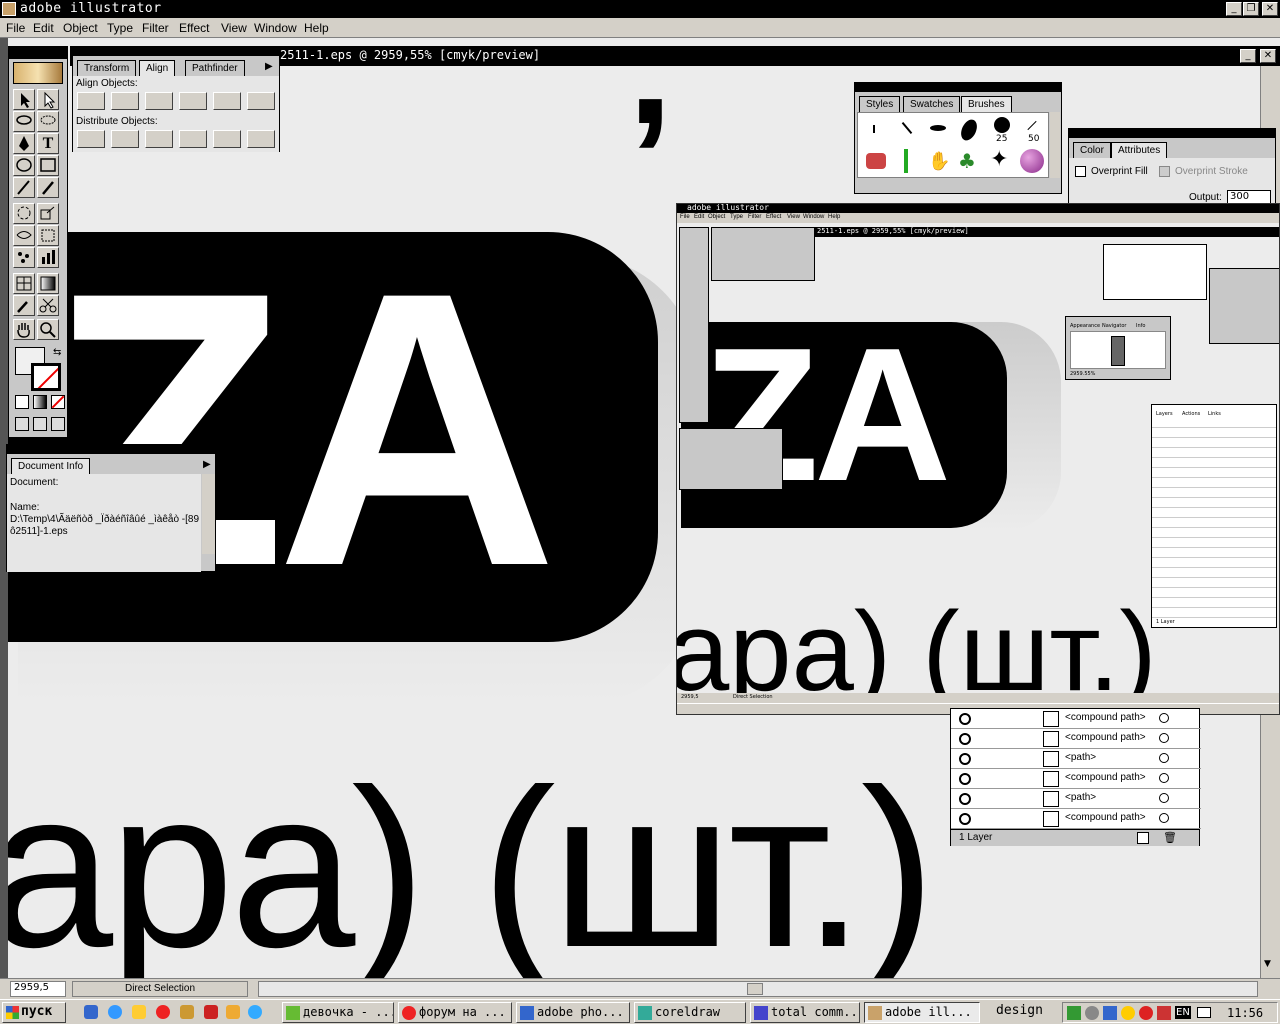 The height and width of the screenshot is (1024, 1280). Describe the element at coordinates (1118, 350) in the screenshot. I see `nested-navigator-preview` at that location.